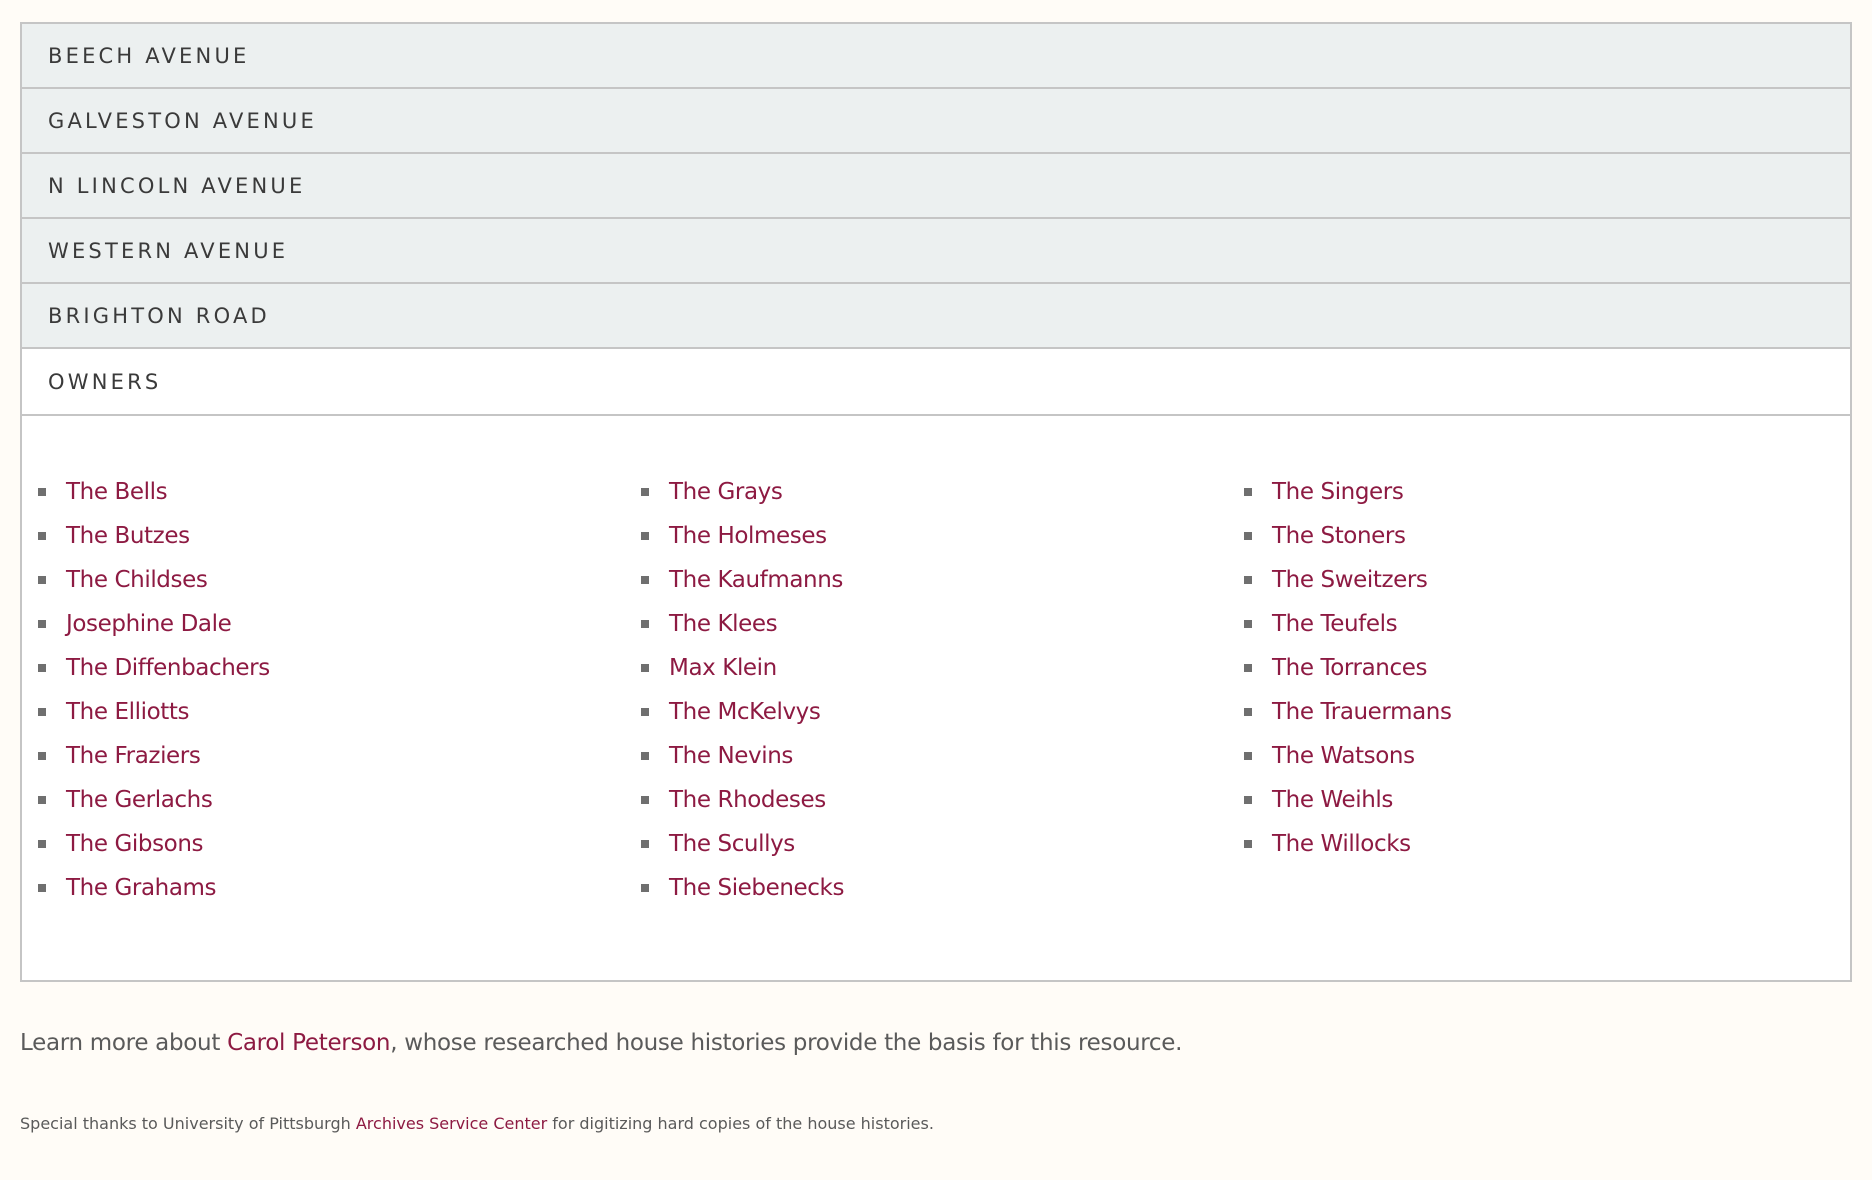 The image size is (1872, 1180). Describe the element at coordinates (339, 756) in the screenshot. I see `list-item: The Fraziers` at that location.